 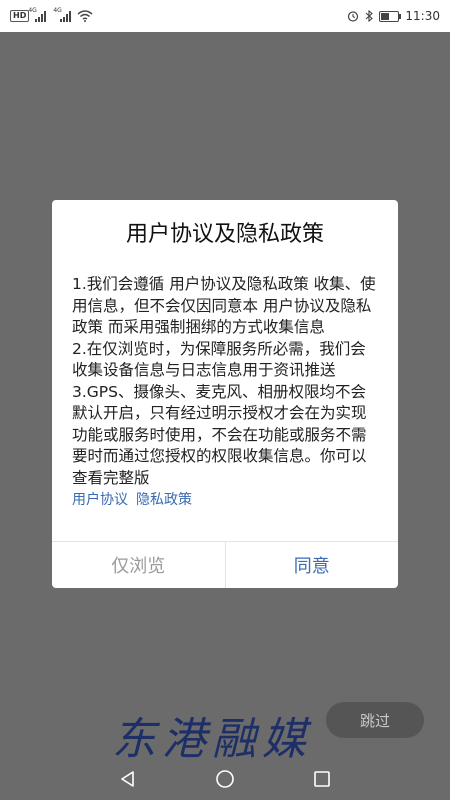 I want to click on back-icon, so click(x=128, y=779).